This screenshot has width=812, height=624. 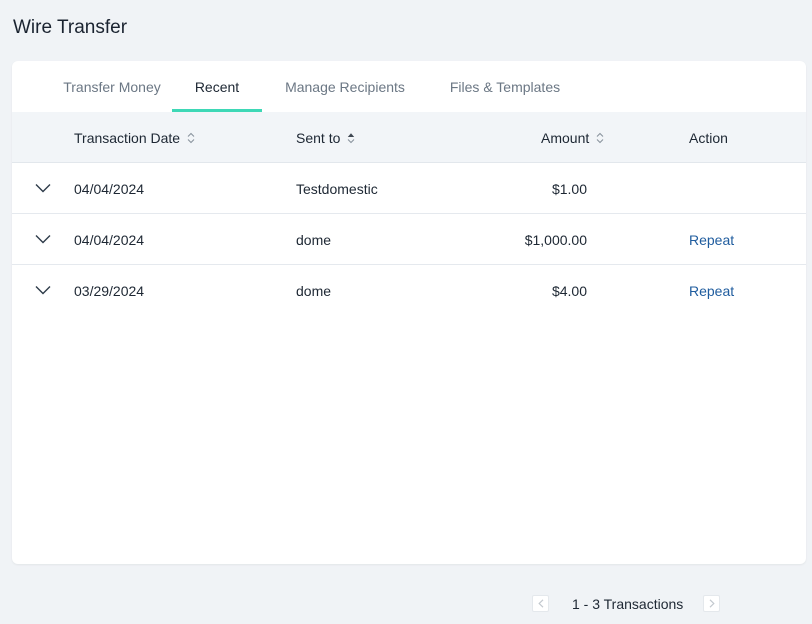 I want to click on column-header-action: Action, so click(x=708, y=137).